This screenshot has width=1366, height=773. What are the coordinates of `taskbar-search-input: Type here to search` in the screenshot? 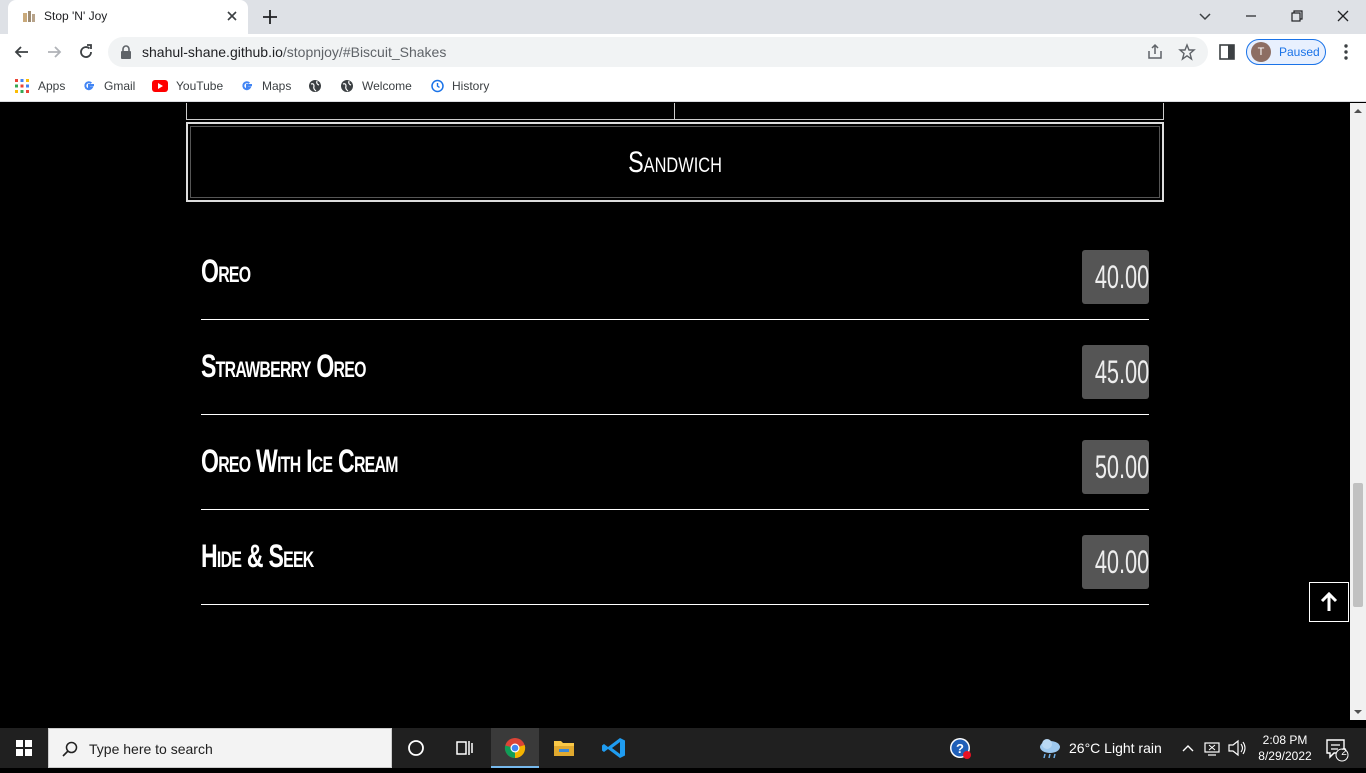 It's located at (220, 748).